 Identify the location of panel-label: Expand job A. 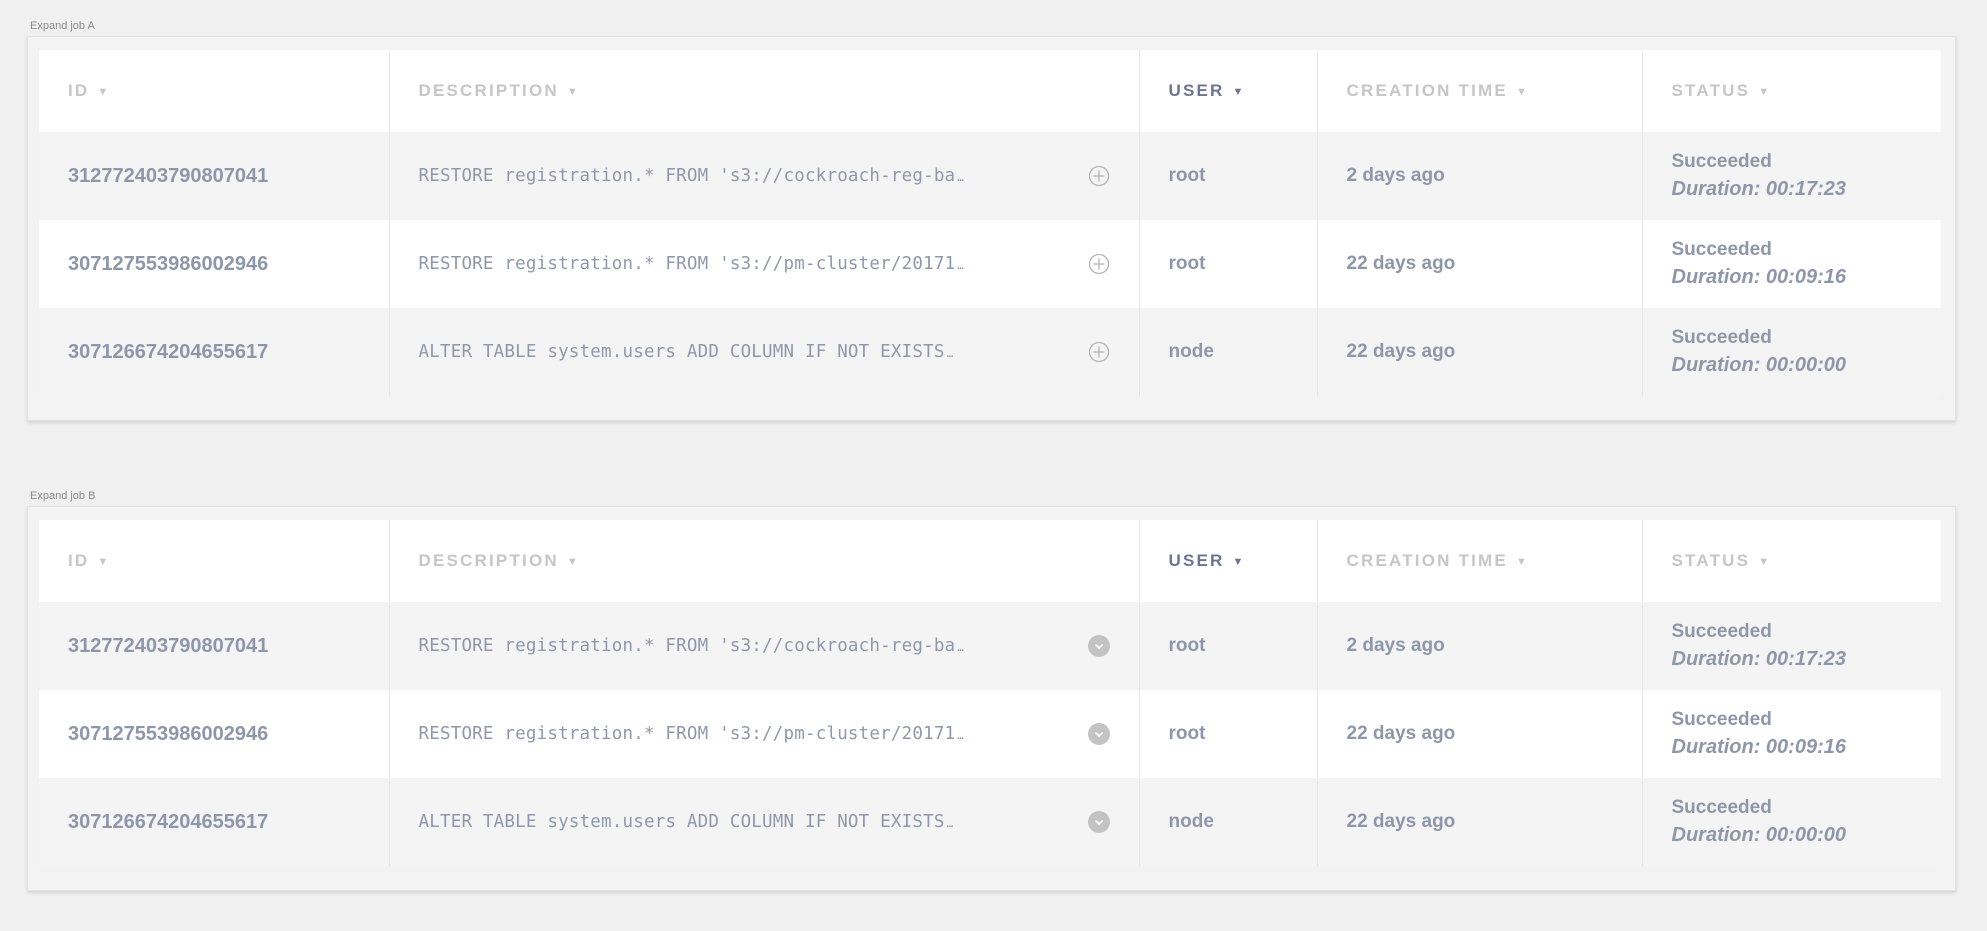
(62, 26).